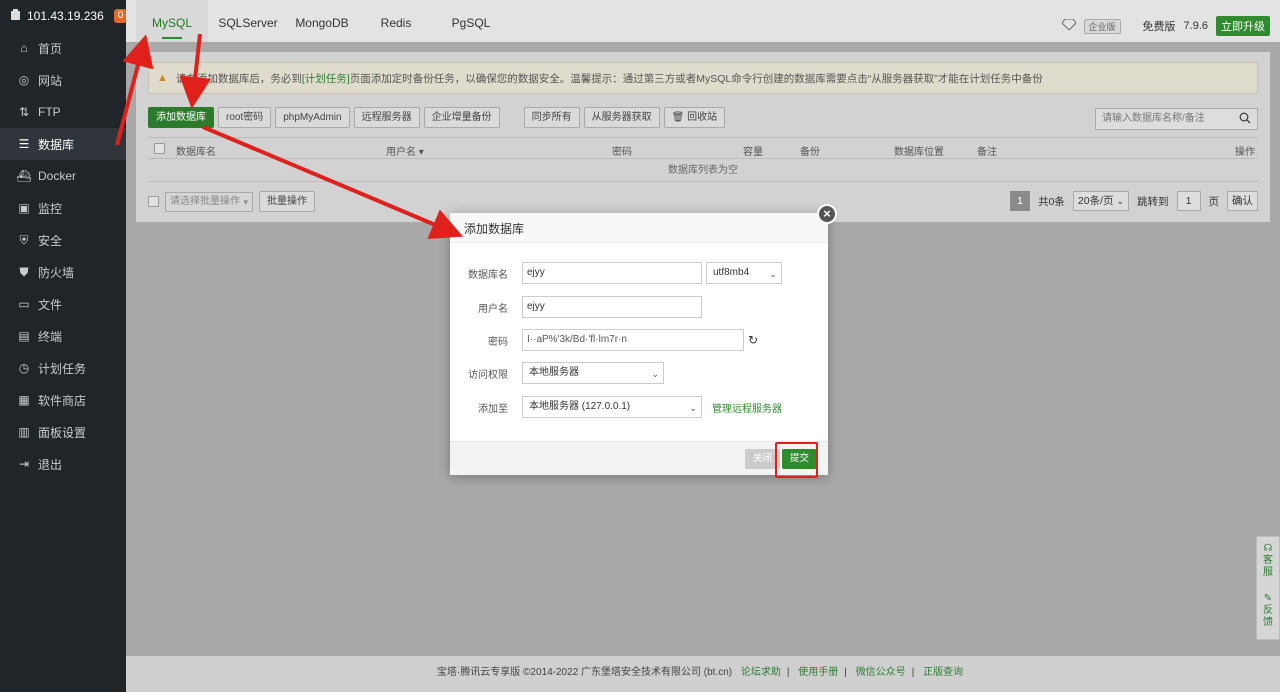 The height and width of the screenshot is (692, 1280). Describe the element at coordinates (63, 112) in the screenshot. I see `sidebar-item-2: ⇅ FTP` at that location.